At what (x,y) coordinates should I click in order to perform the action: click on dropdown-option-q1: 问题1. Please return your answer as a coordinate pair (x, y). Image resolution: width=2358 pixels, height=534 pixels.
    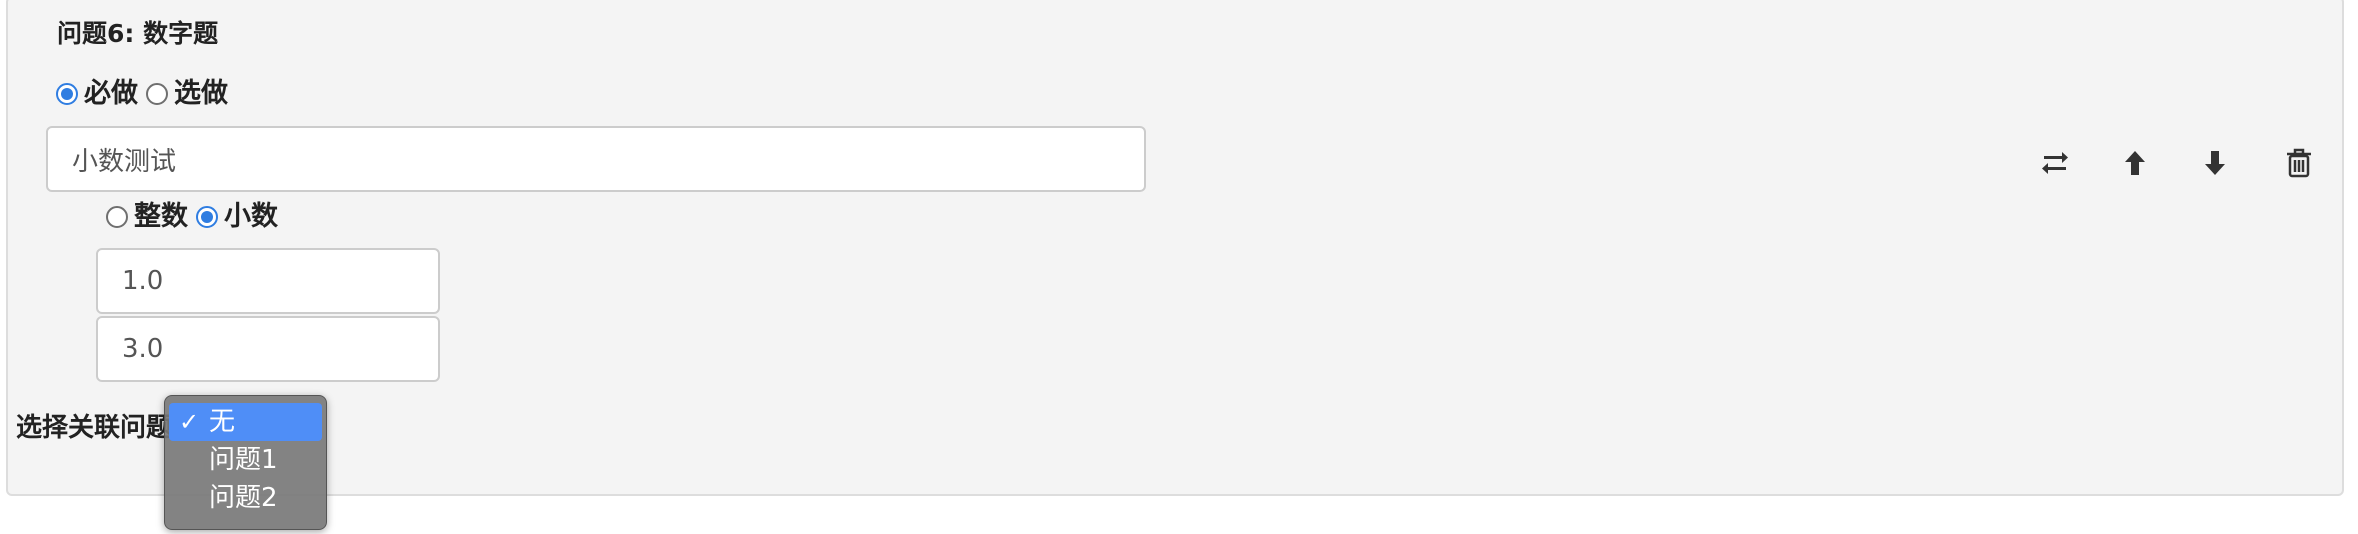
    Looking at the image, I should click on (245, 460).